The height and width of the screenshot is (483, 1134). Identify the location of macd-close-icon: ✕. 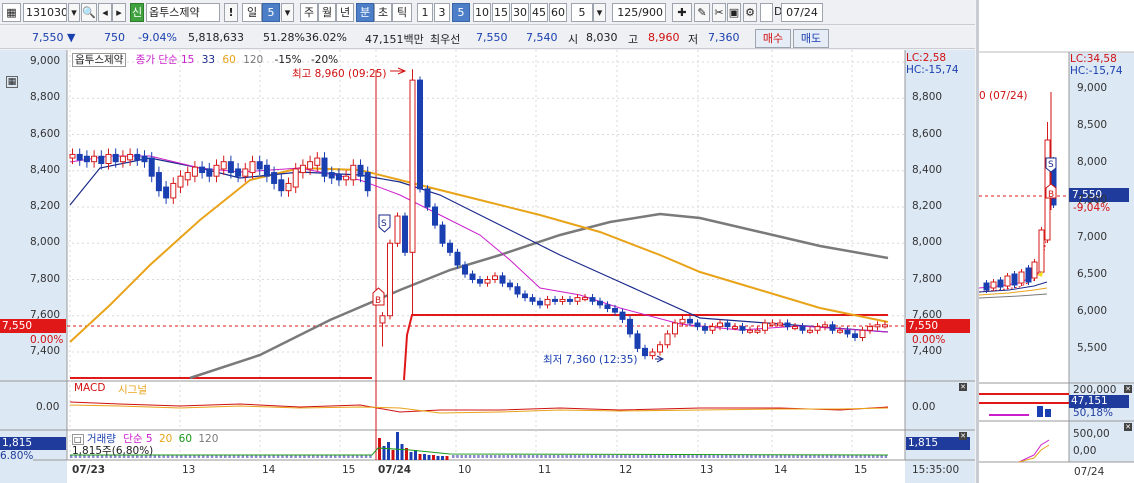
(963, 387).